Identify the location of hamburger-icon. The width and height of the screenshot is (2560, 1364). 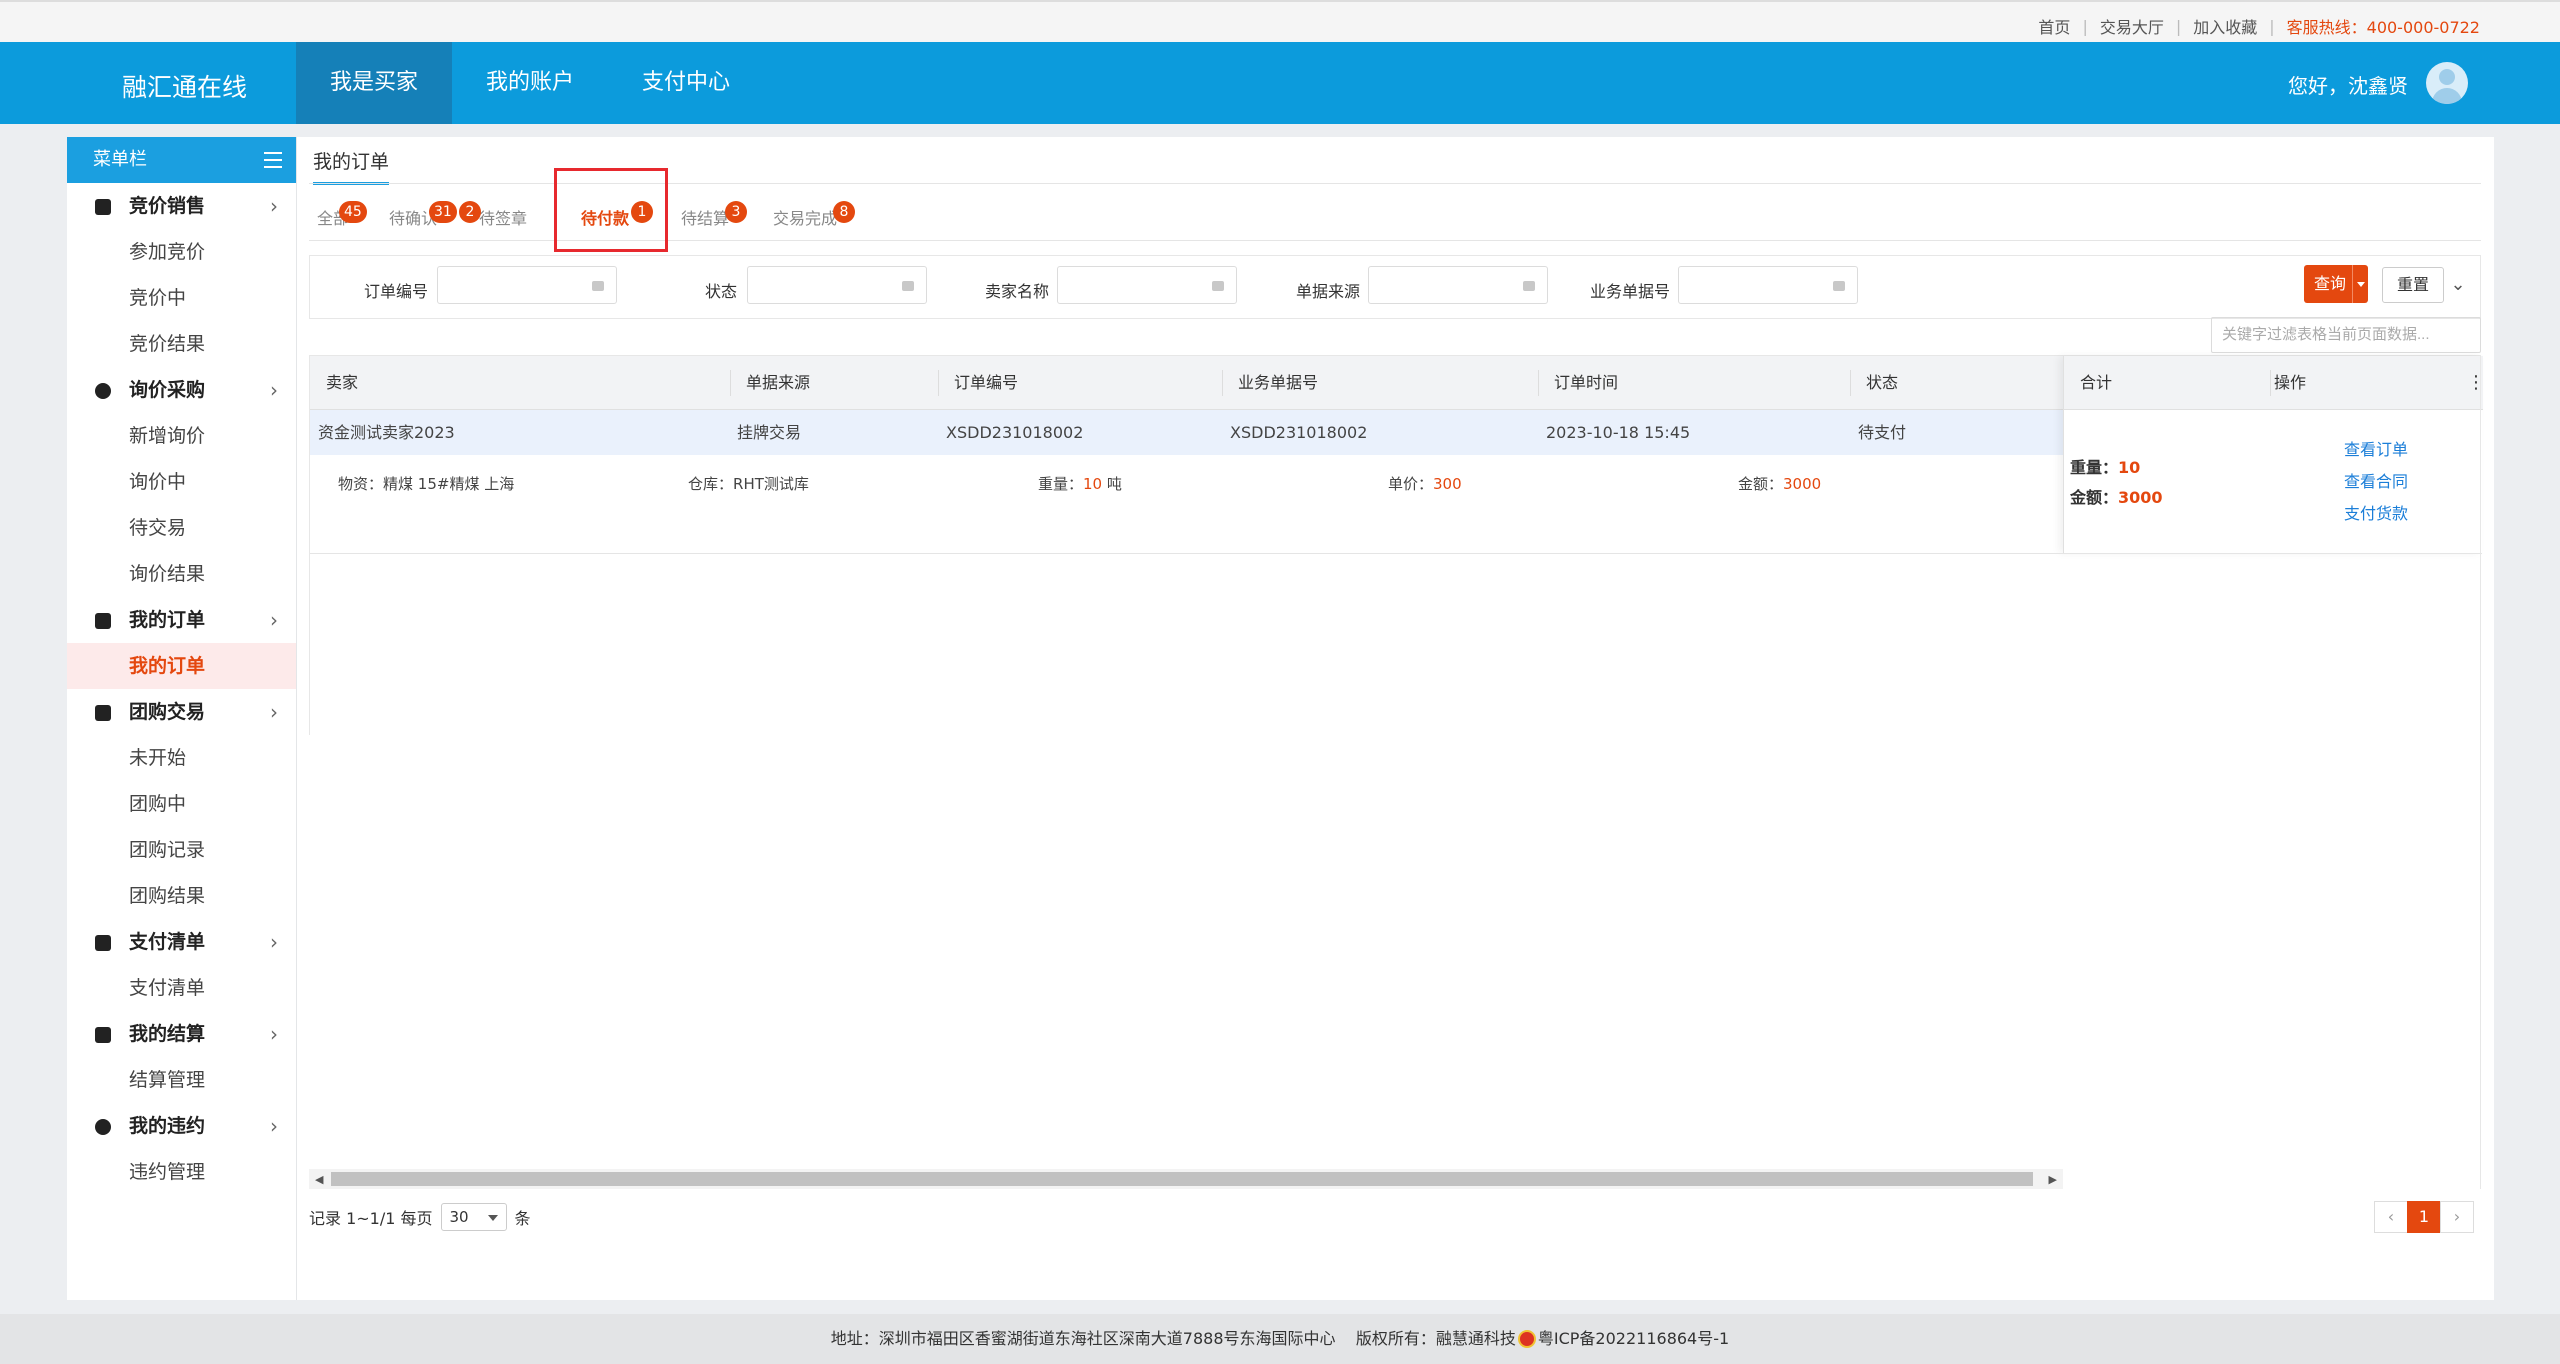
(273, 160).